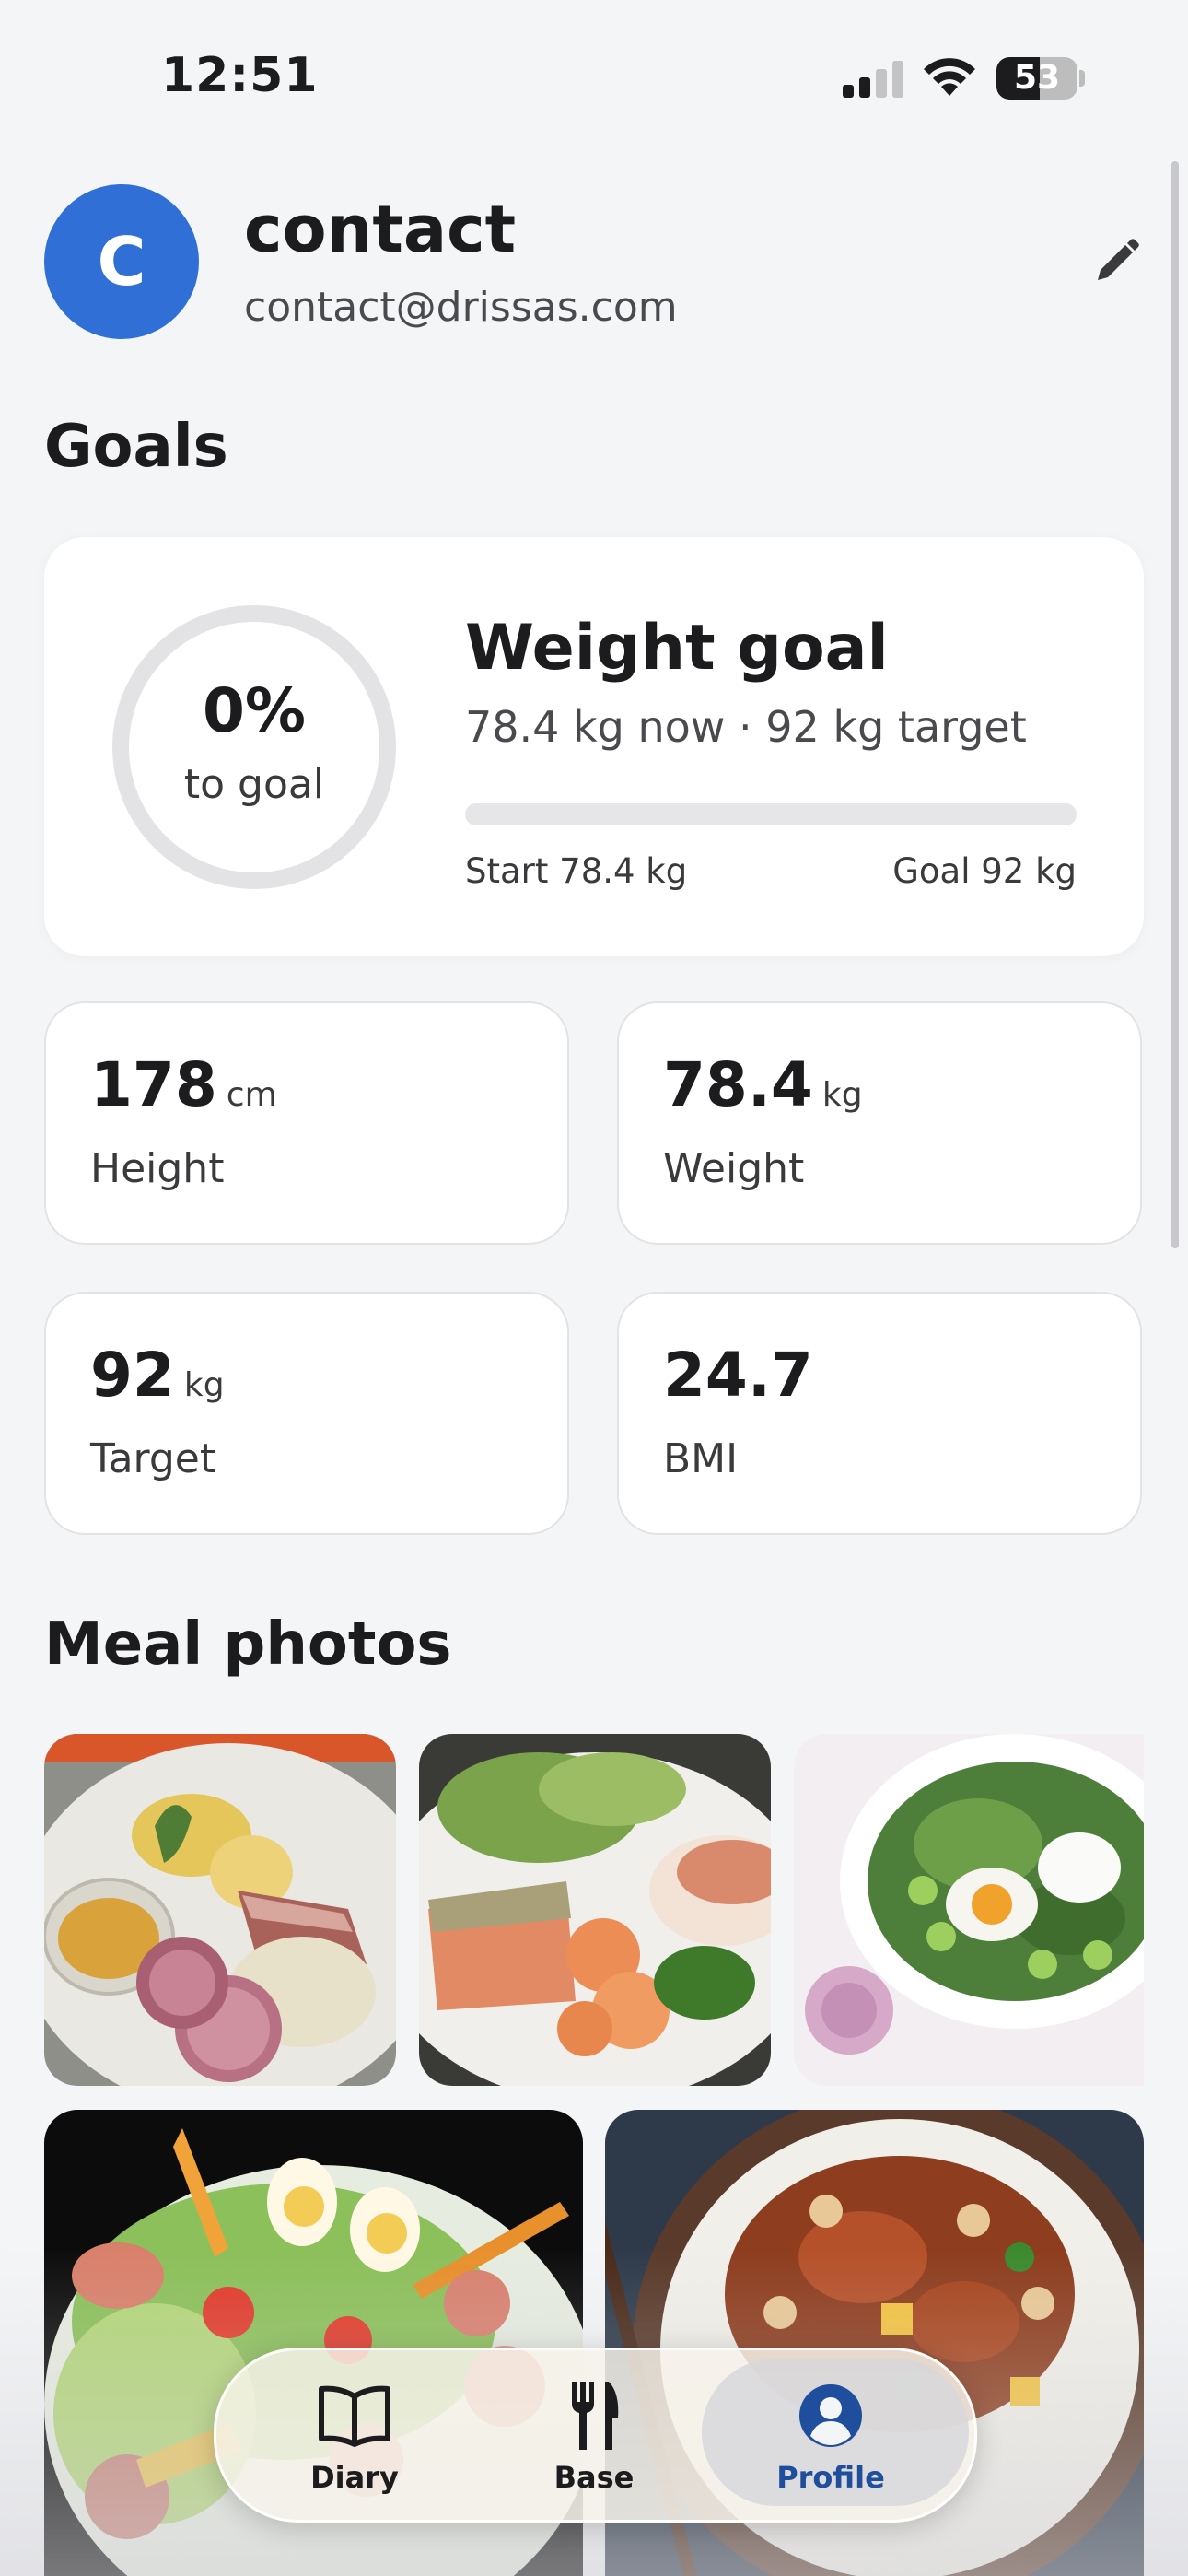 This screenshot has height=2576, width=1188. Describe the element at coordinates (738, 1375) in the screenshot. I see `bmi-value: 24.7` at that location.